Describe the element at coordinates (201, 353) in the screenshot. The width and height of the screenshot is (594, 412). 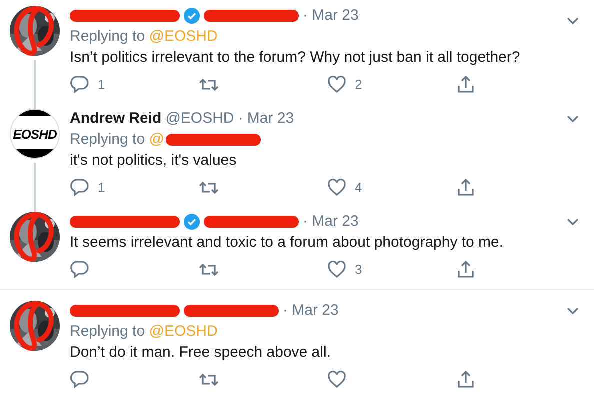
I see `tweet-text: Don’t do it man. Free speech above all.` at that location.